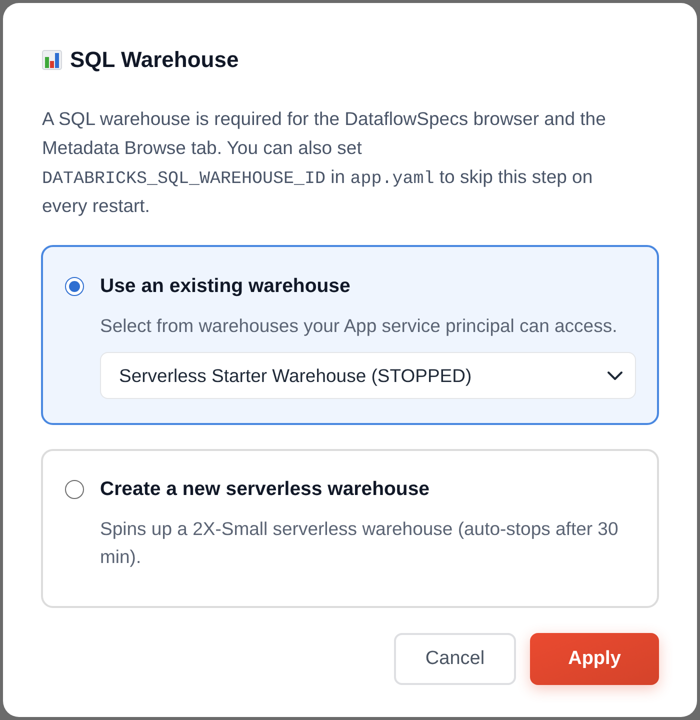 This screenshot has width=700, height=720. Describe the element at coordinates (265, 489) in the screenshot. I see `option-label: Create a new serverless warehouse` at that location.